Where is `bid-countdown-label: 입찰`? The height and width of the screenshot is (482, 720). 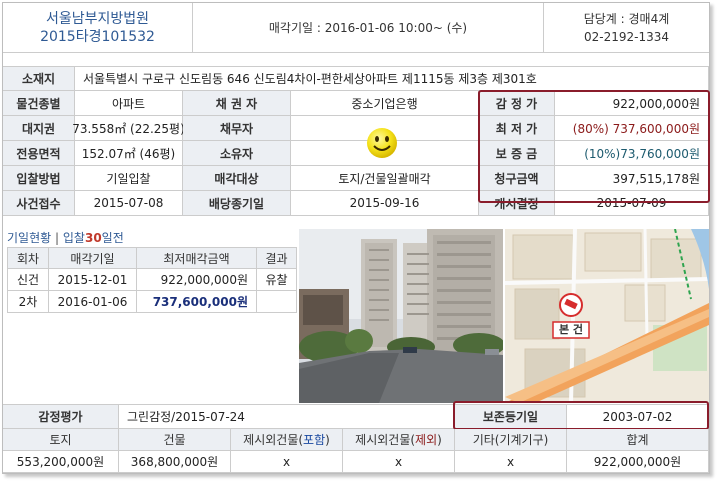 bid-countdown-label: 입찰 is located at coordinates (74, 238).